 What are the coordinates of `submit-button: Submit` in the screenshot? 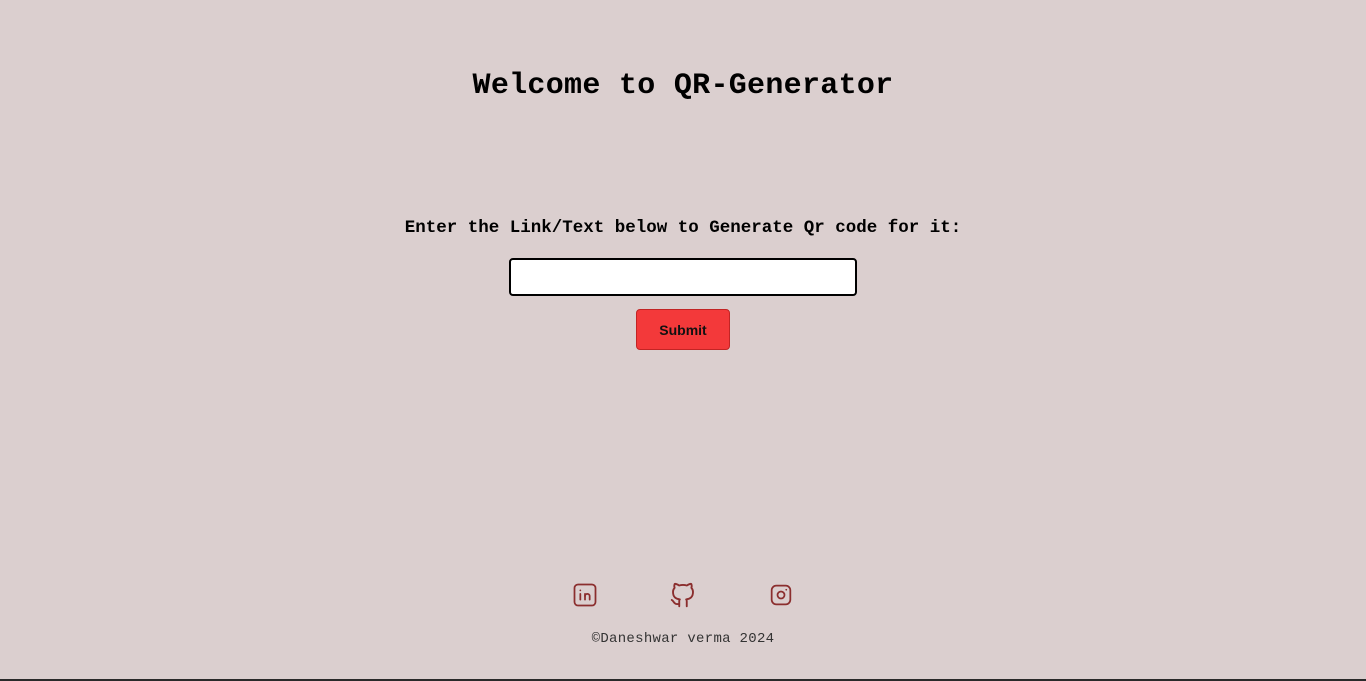 It's located at (683, 329).